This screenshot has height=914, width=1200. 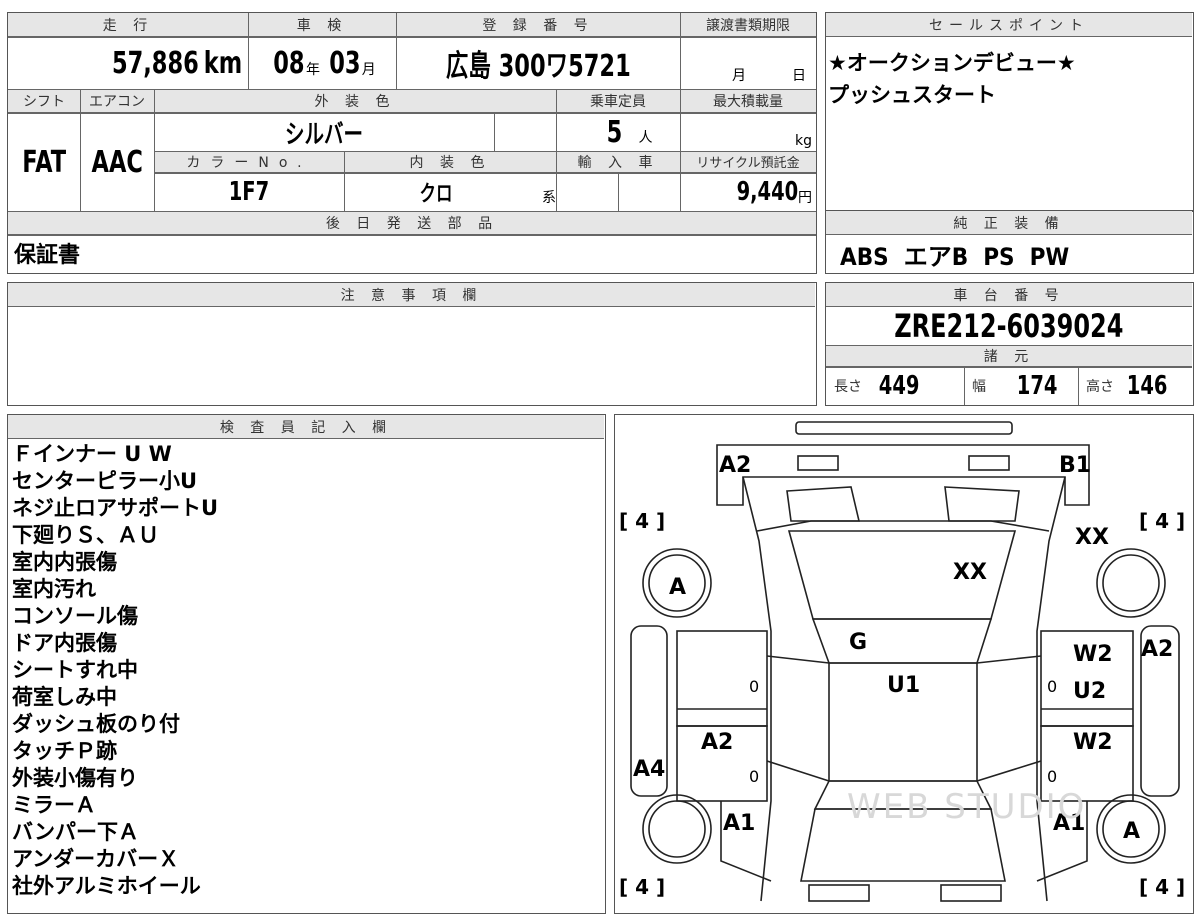 I want to click on registration-cell: 広島 300ワ5721, so click(x=538, y=63).